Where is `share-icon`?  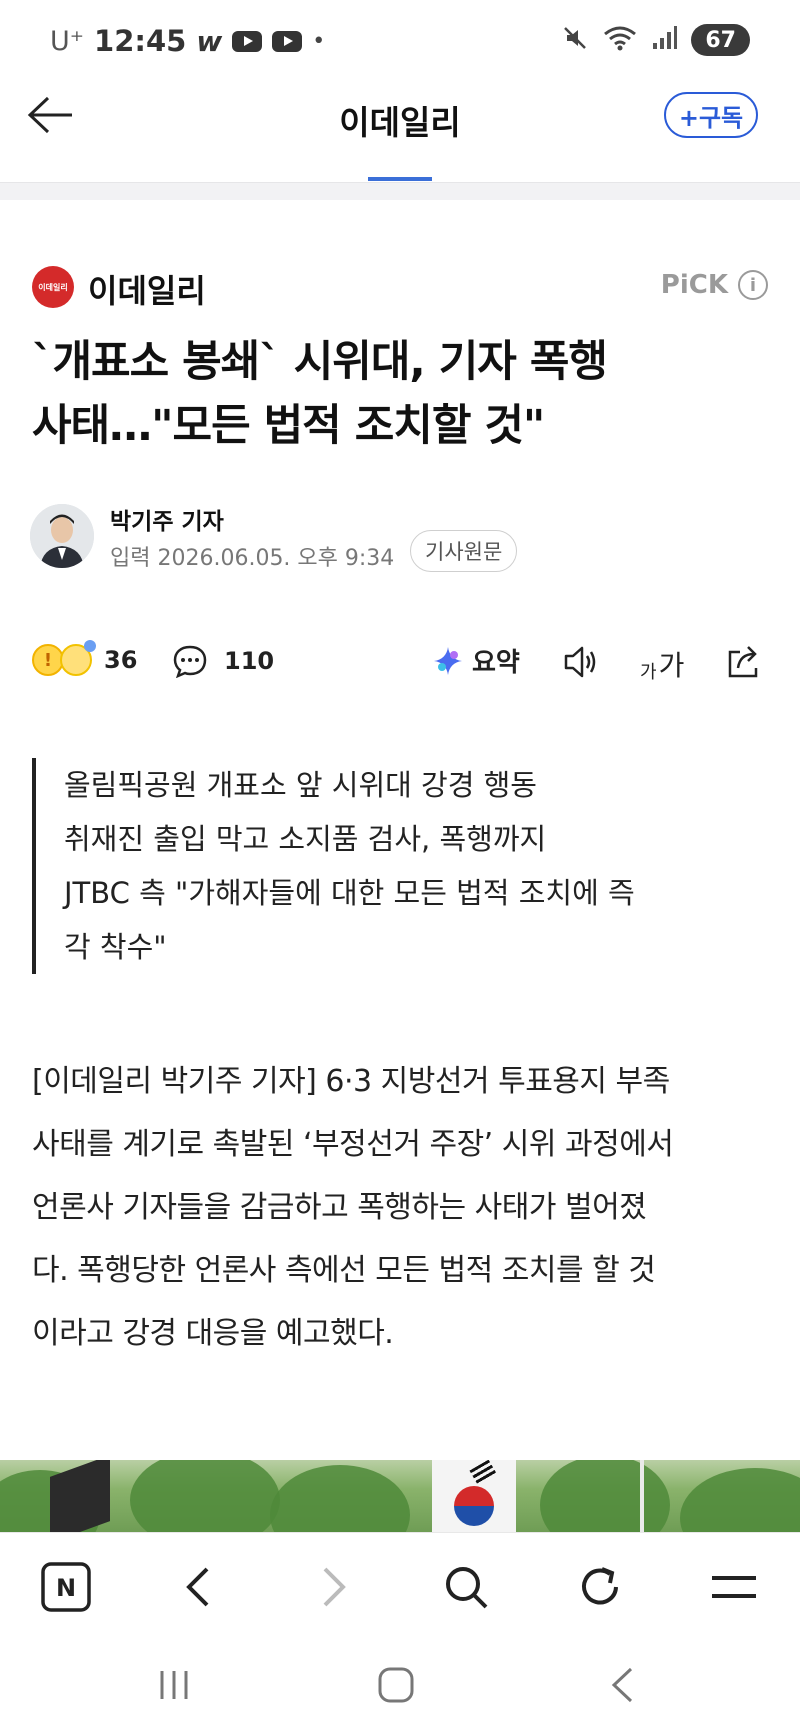 share-icon is located at coordinates (743, 662).